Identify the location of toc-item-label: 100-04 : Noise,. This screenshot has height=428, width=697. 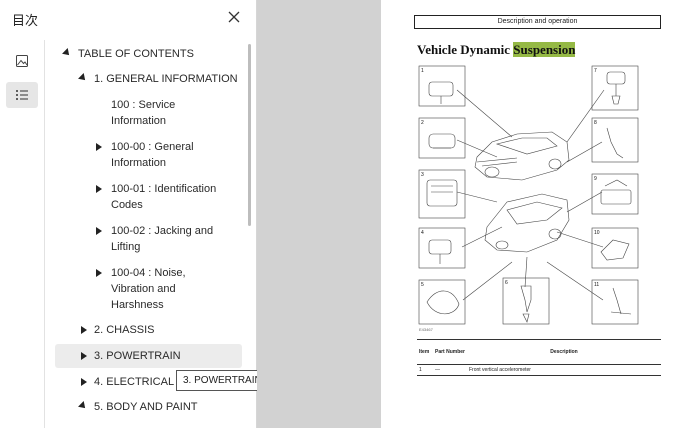
(148, 273).